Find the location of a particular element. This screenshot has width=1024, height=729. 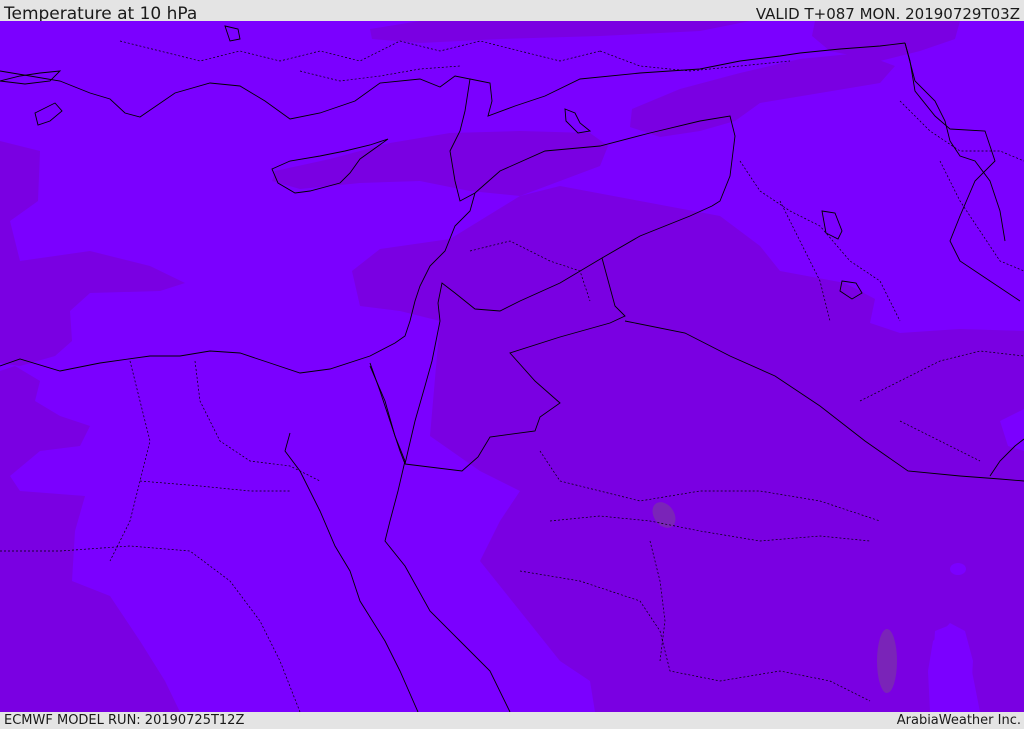

credit-label: ArabiaWeather Inc. is located at coordinates (958, 720).